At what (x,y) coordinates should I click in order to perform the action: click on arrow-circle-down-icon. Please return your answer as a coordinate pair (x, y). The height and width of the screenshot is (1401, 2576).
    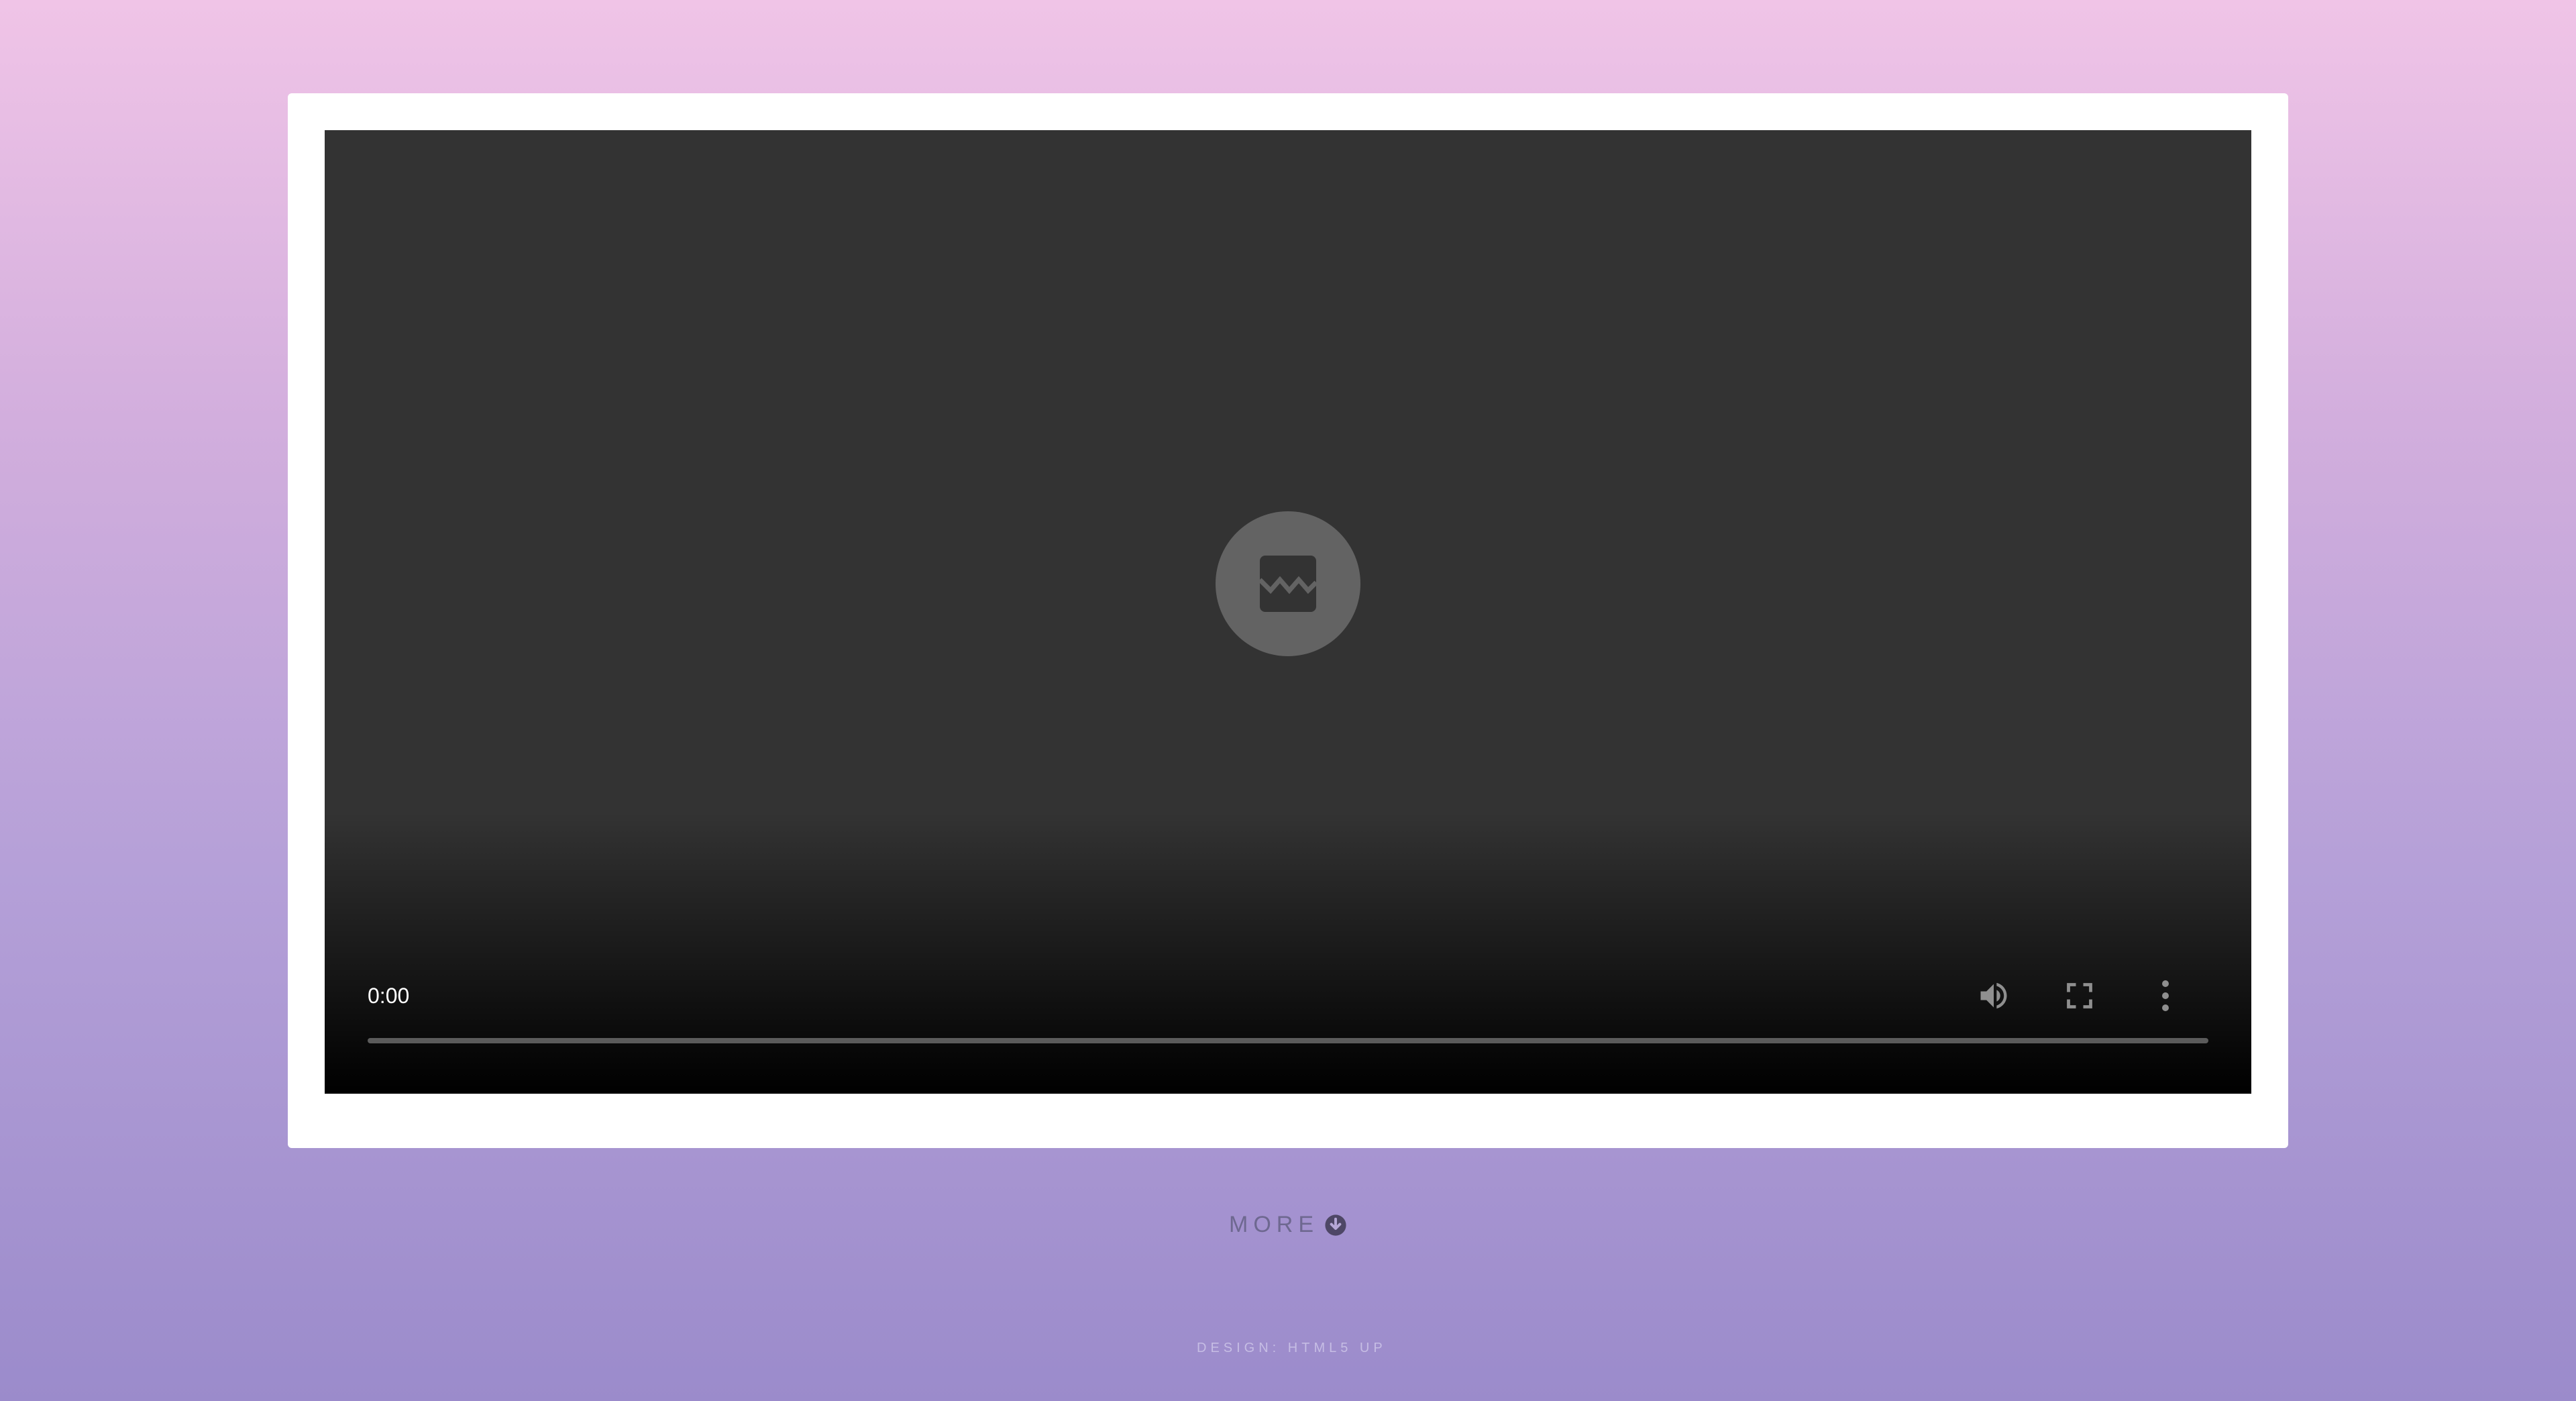
    Looking at the image, I should click on (1335, 1225).